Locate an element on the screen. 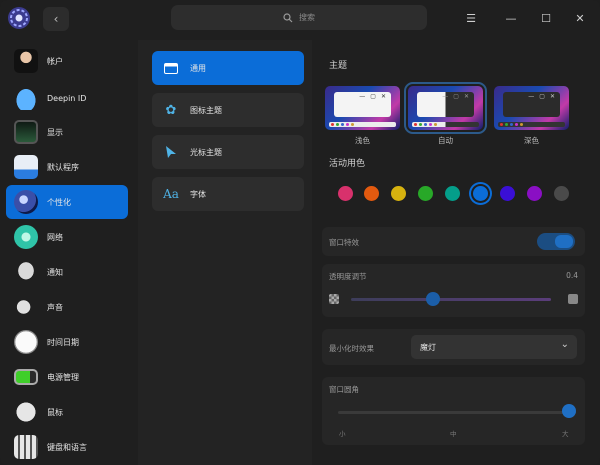  control-center-logo-icon is located at coordinates (19, 18).